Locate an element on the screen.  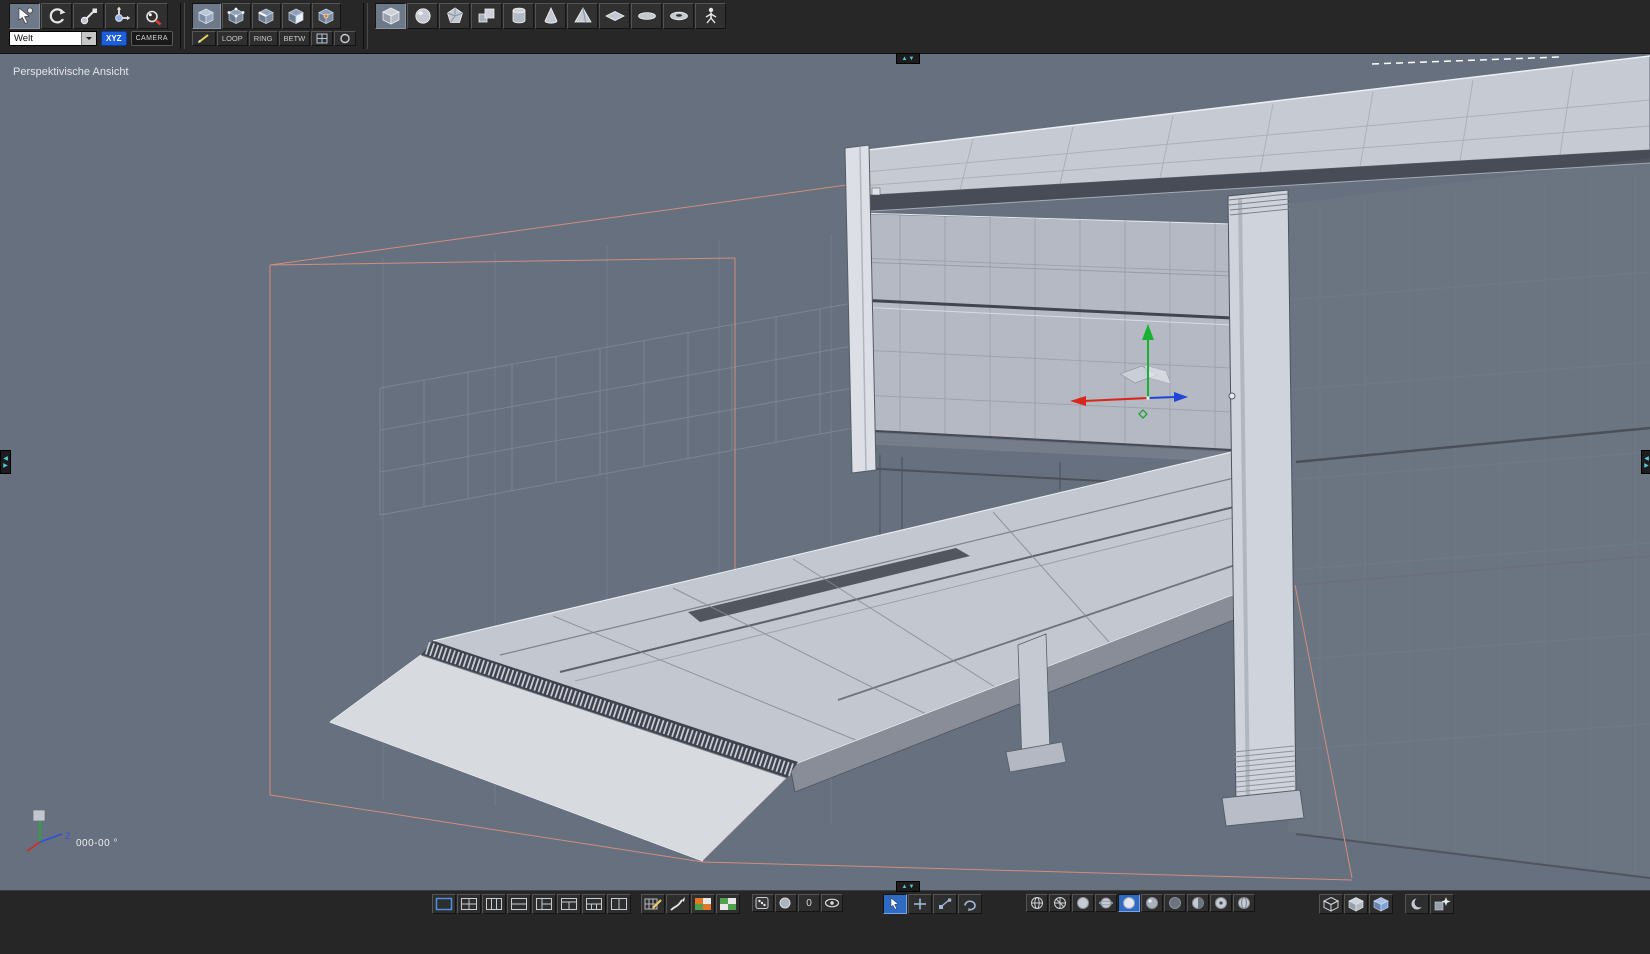
zero-frame-button: 0 is located at coordinates (809, 903).